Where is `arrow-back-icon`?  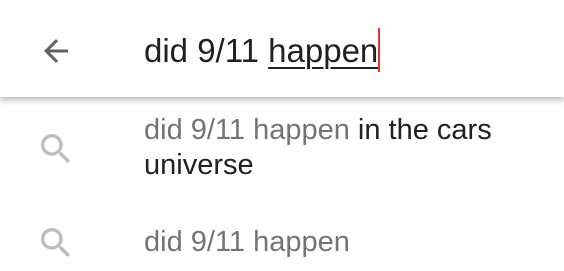
arrow-back-icon is located at coordinates (56, 51).